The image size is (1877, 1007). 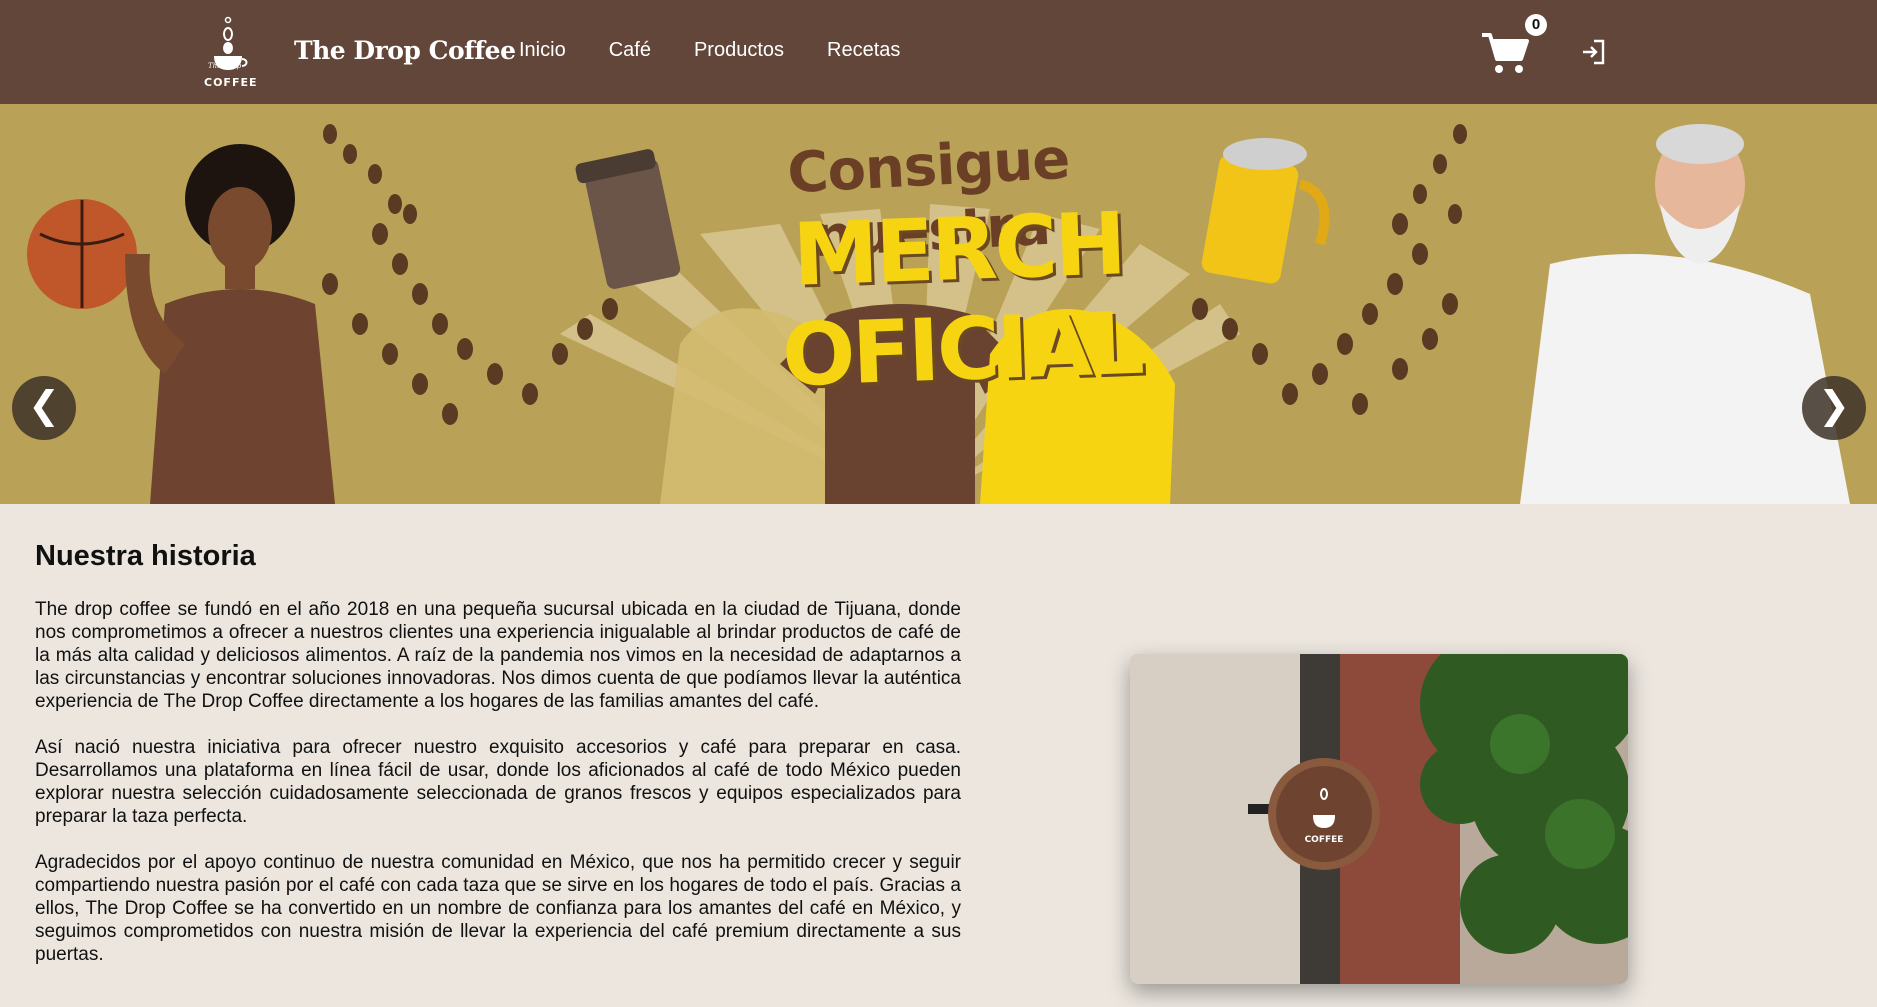 I want to click on hero-title-line2: MERCH OFICIAL, so click(x=962, y=300).